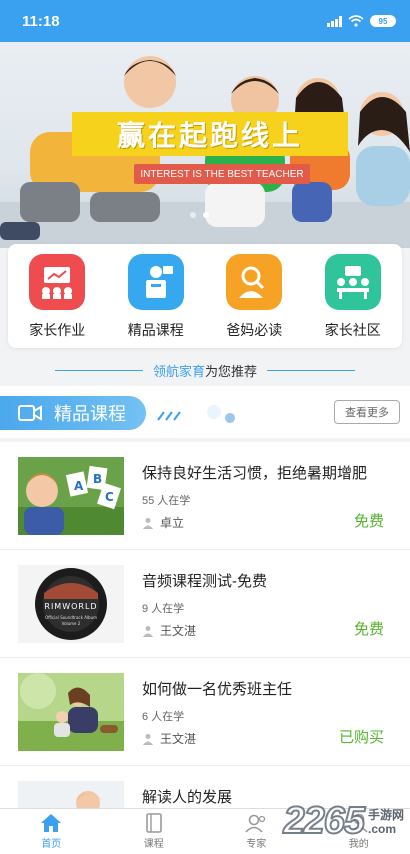 The image size is (410, 854). Describe the element at coordinates (205, 712) in the screenshot. I see `course-item: 如何做一名优秀班主任 6 人在学 王文湛 已购买` at that location.